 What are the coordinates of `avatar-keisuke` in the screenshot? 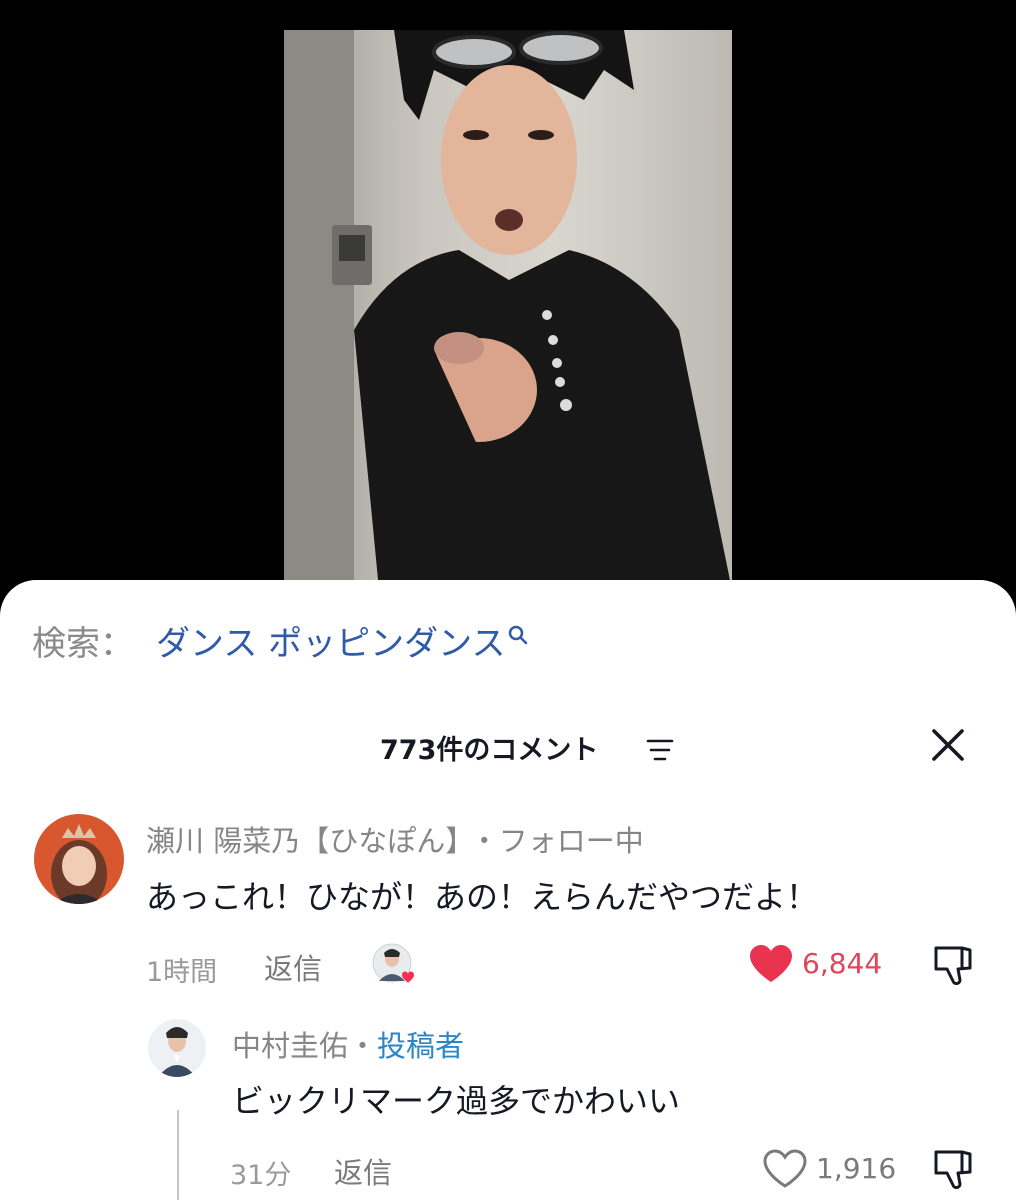 It's located at (177, 1048).